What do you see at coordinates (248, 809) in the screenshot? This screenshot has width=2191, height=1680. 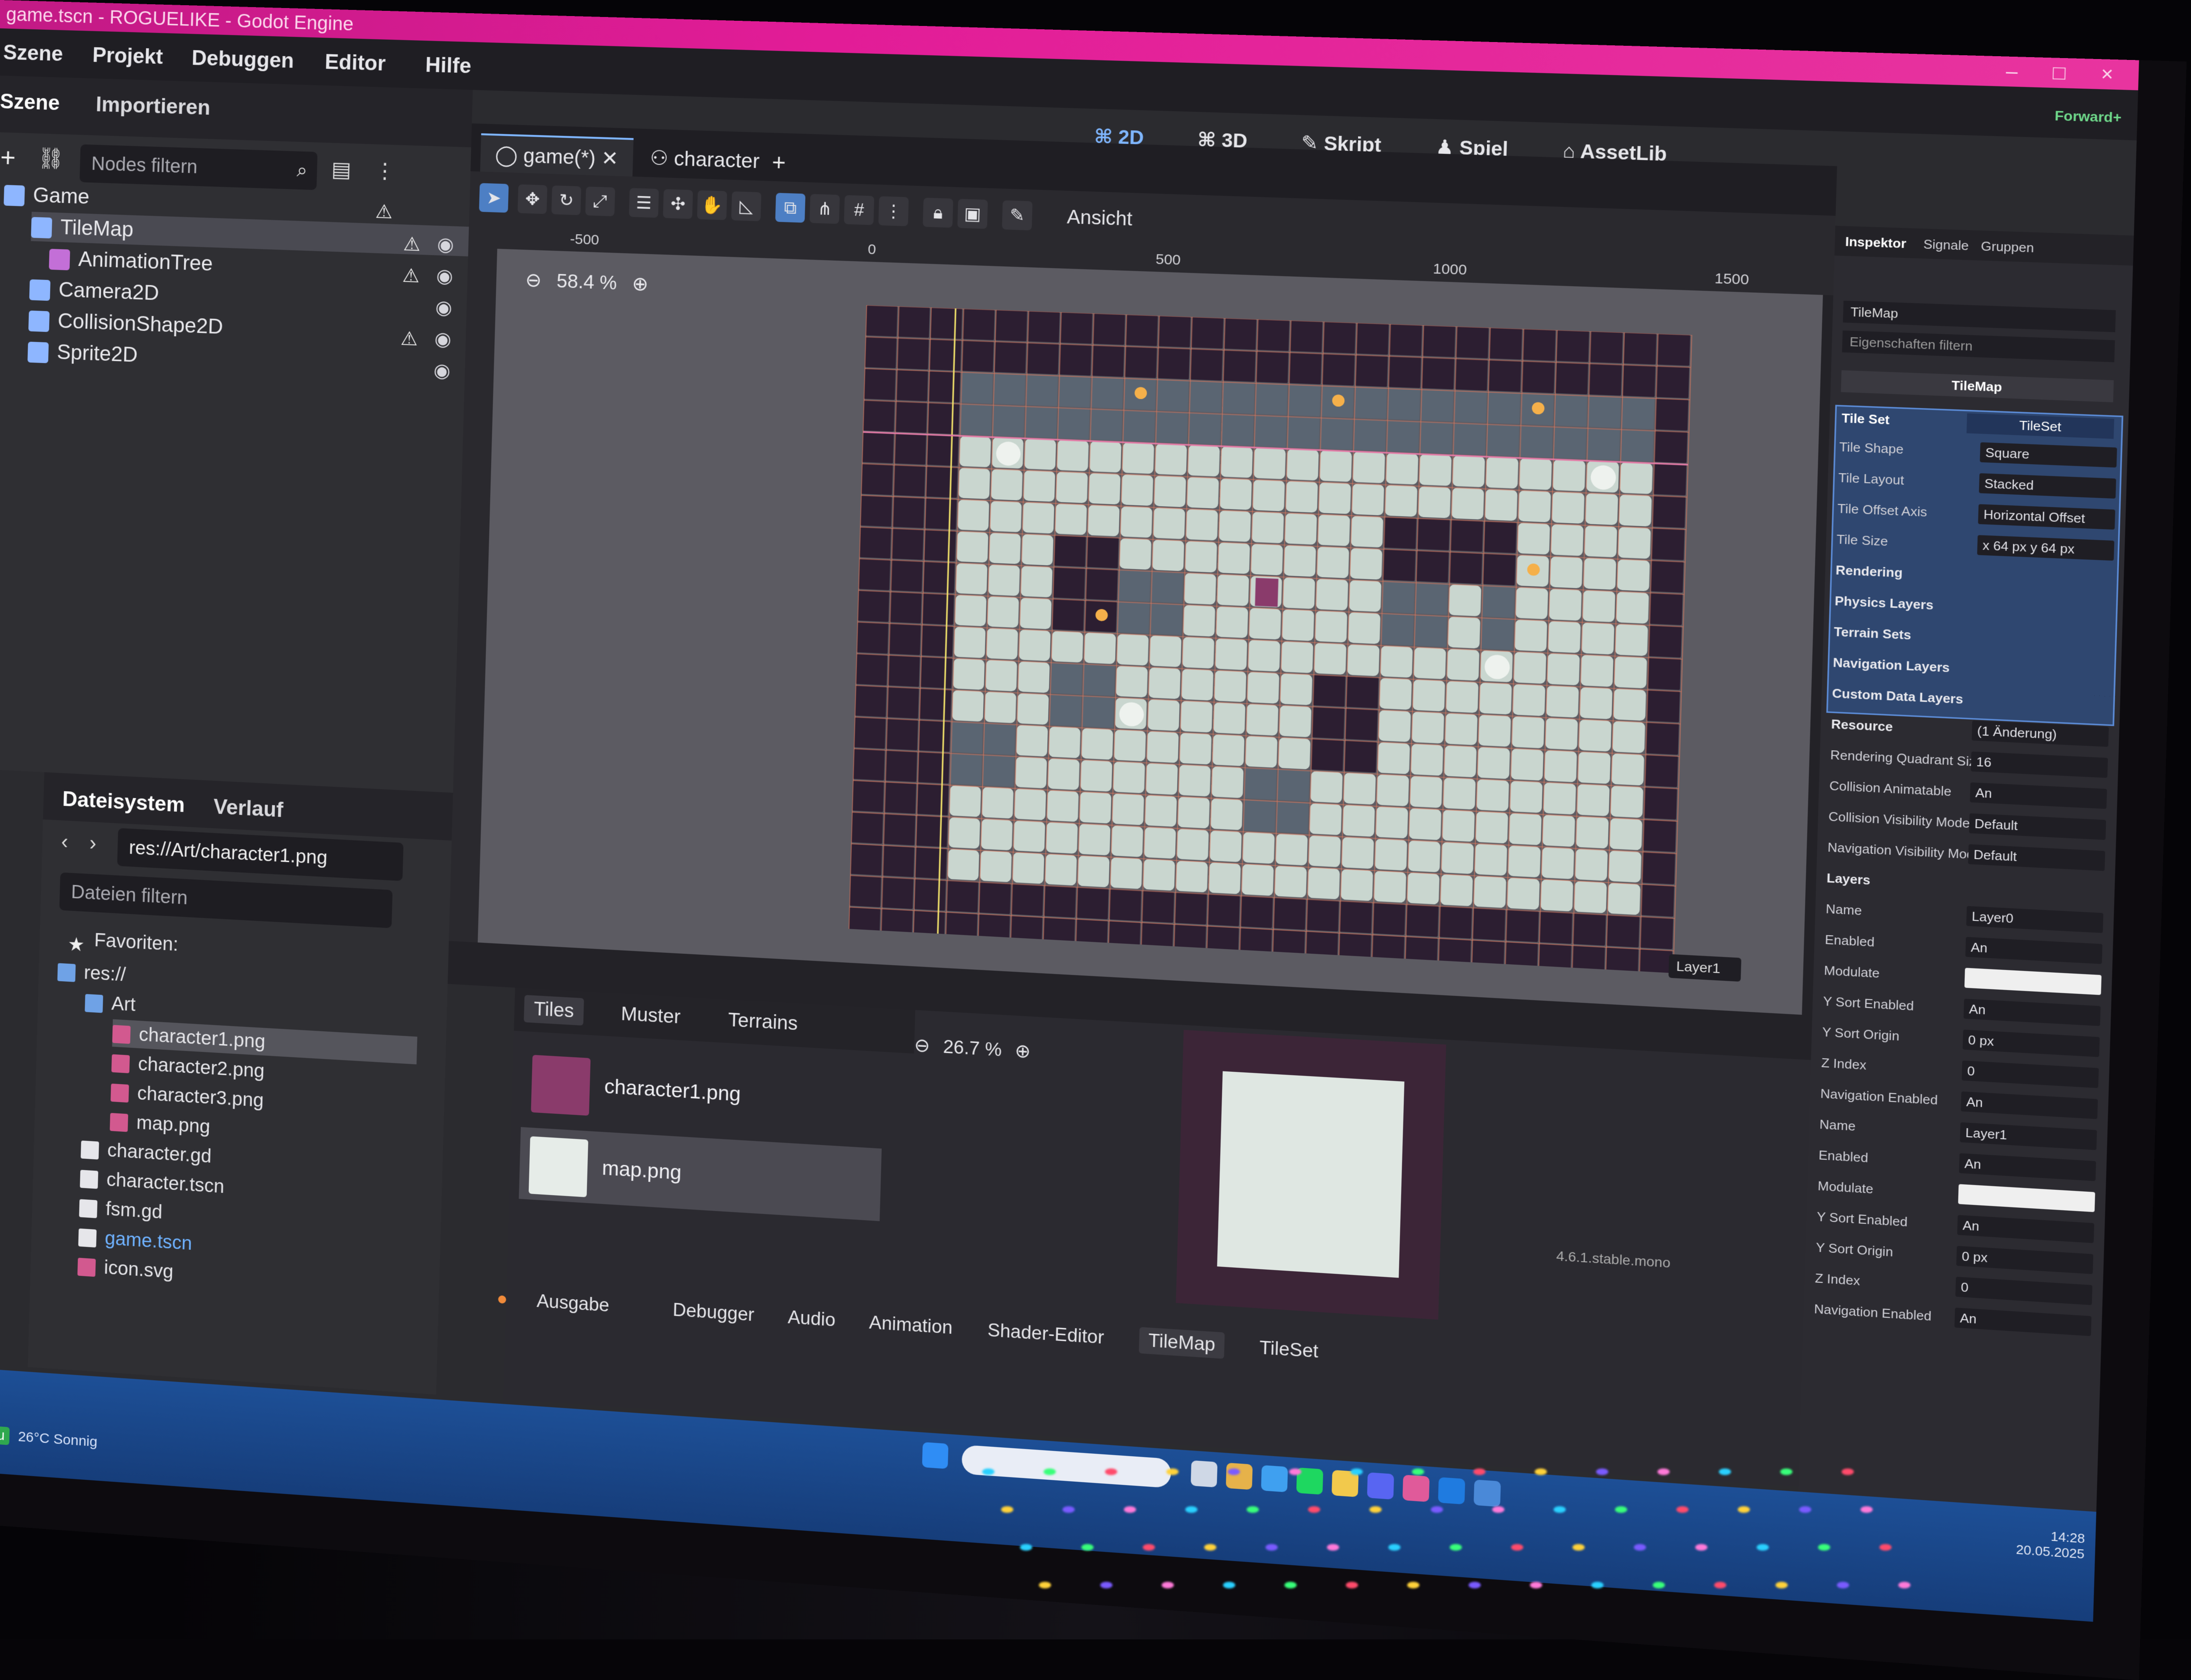 I see `tab-history: Verlauf` at bounding box center [248, 809].